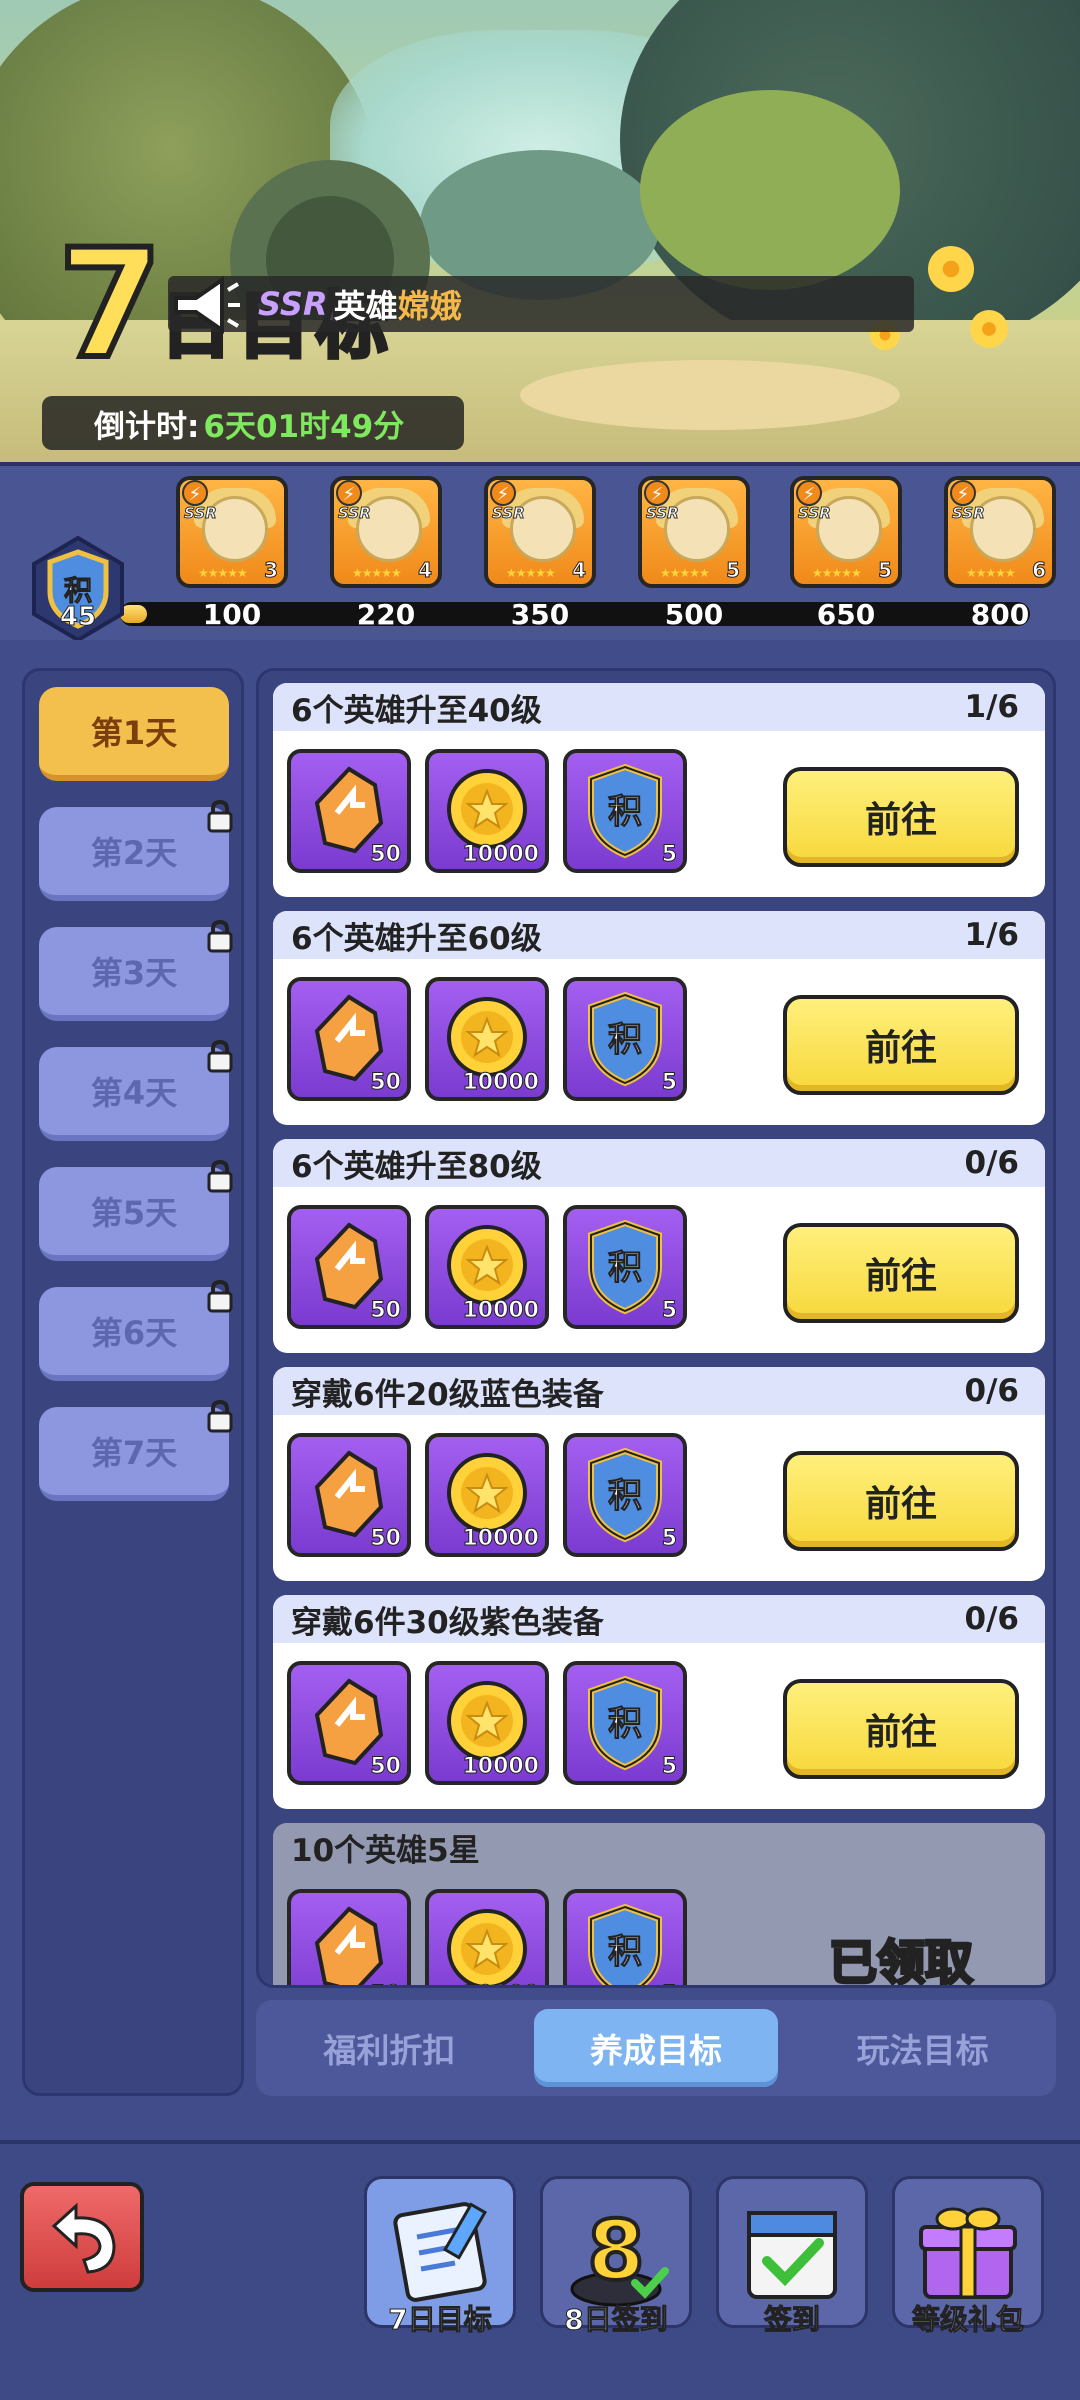  I want to click on claimed-status: 已领取, so click(900, 1961).